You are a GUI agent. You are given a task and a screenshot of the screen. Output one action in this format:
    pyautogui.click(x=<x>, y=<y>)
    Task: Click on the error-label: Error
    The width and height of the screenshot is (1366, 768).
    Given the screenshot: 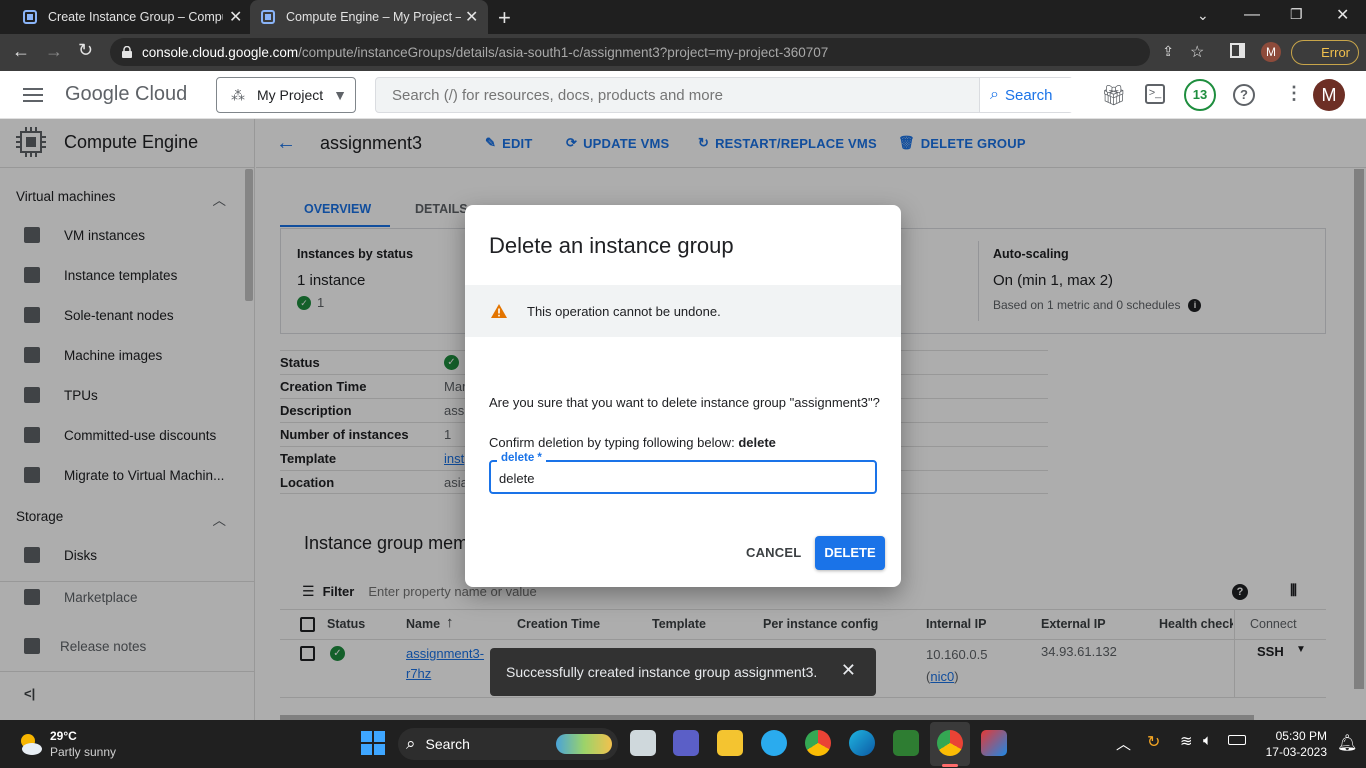 What is the action you would take?
    pyautogui.click(x=1335, y=52)
    